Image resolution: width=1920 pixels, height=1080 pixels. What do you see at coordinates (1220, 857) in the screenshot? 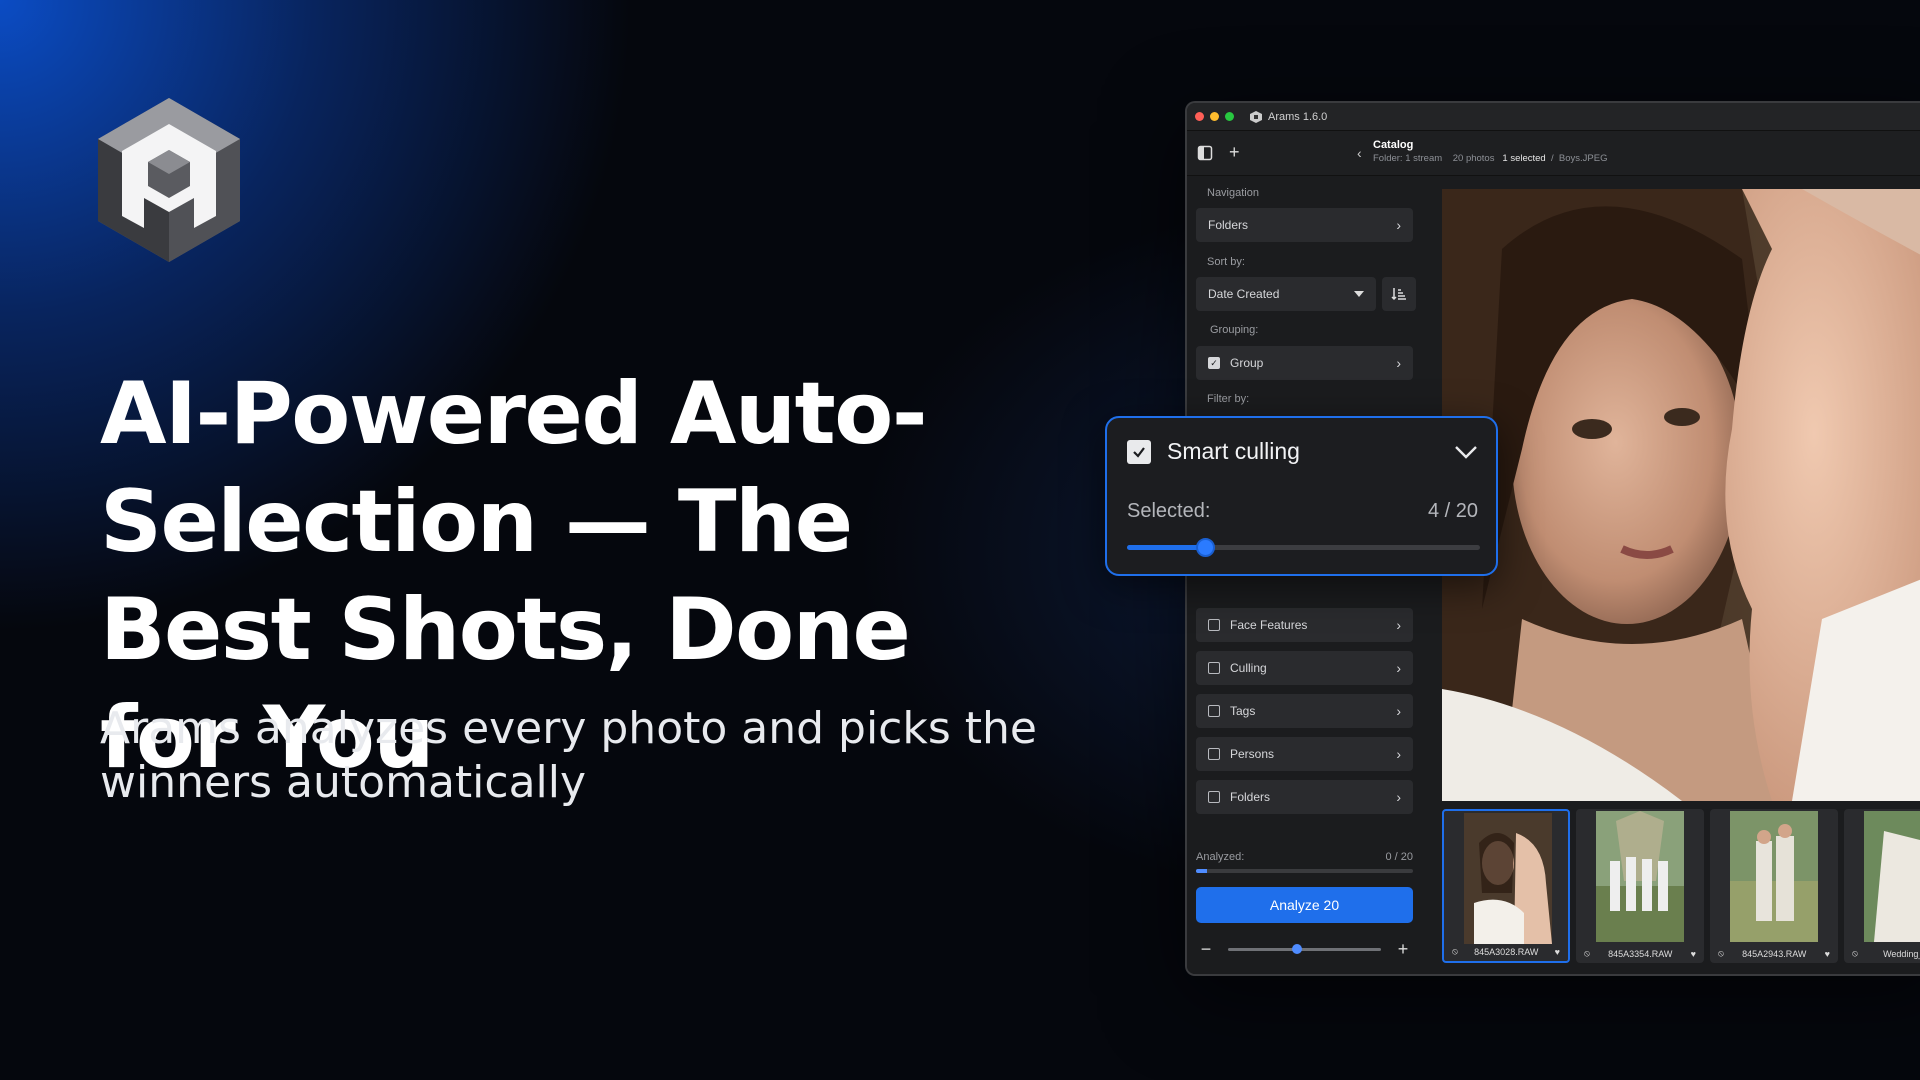
I see `analyzed-label: Analyzed:` at bounding box center [1220, 857].